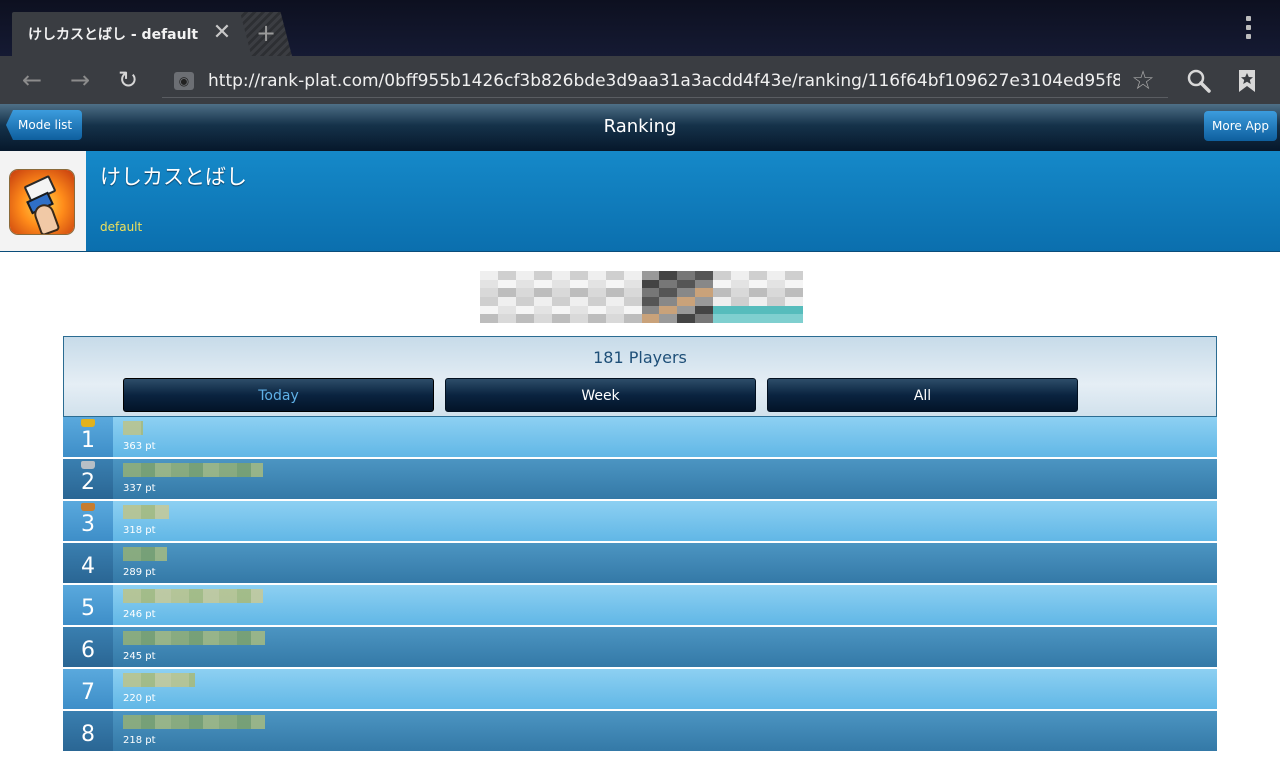 The width and height of the screenshot is (1280, 759). I want to click on address-bar: ◉ ☆, so click(665, 81).